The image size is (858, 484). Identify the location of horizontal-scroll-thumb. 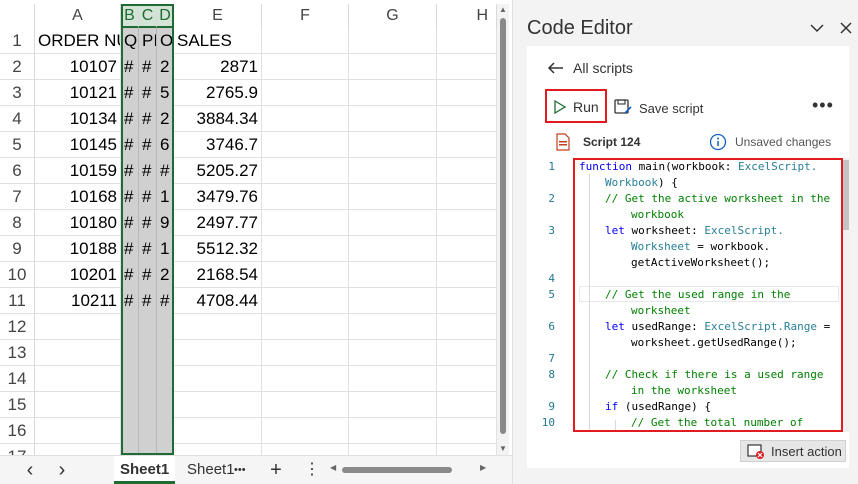
(397, 470).